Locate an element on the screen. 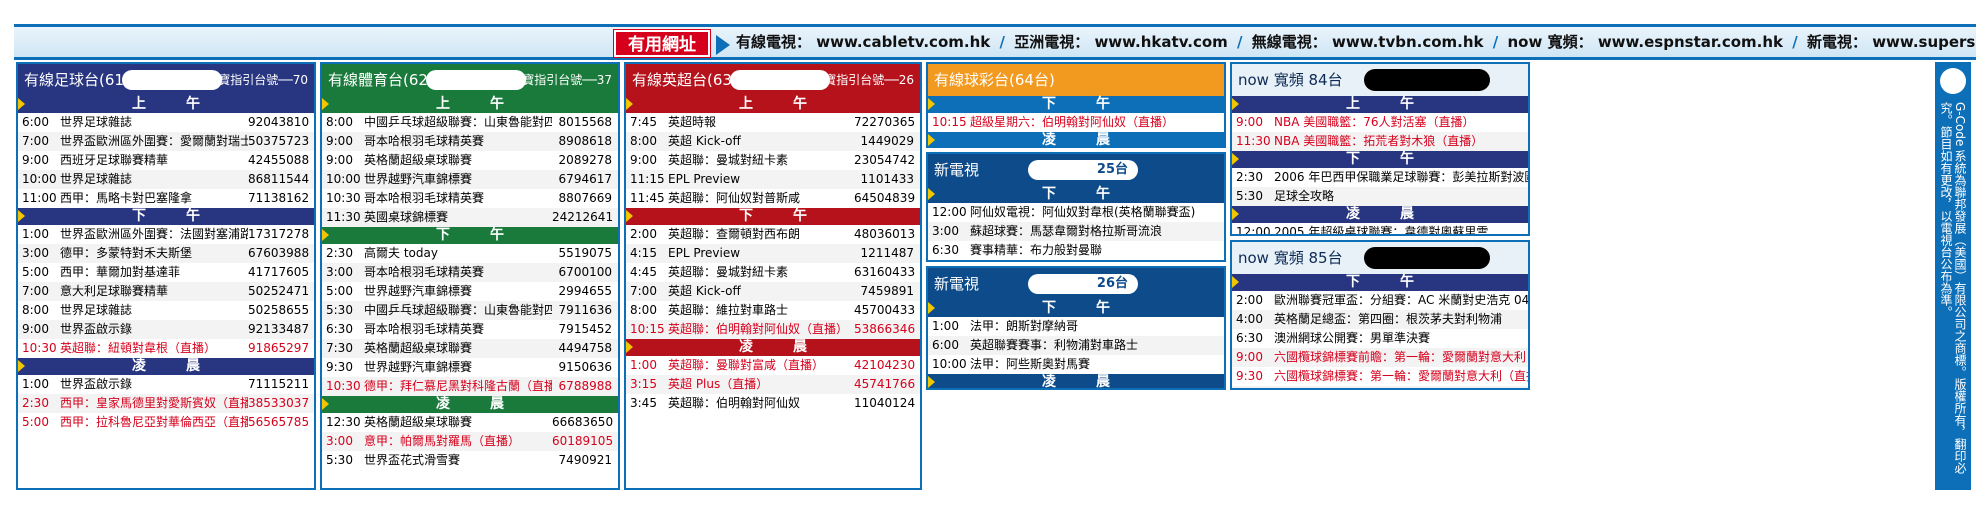 This screenshot has width=1976, height=506. programme-row: 11:30 NBA 美國職籃：拓荒者對木狼（直播） is located at coordinates (1380, 141).